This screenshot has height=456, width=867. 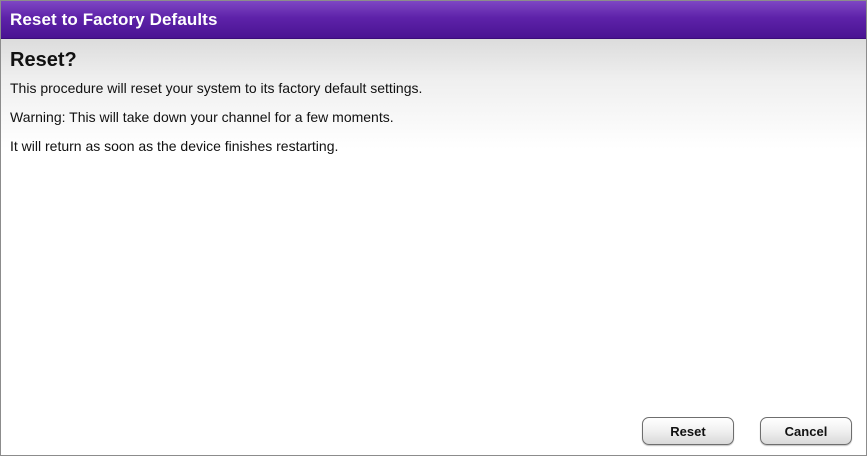 I want to click on dialog-title: Reset to Factory Defaults, so click(x=114, y=19).